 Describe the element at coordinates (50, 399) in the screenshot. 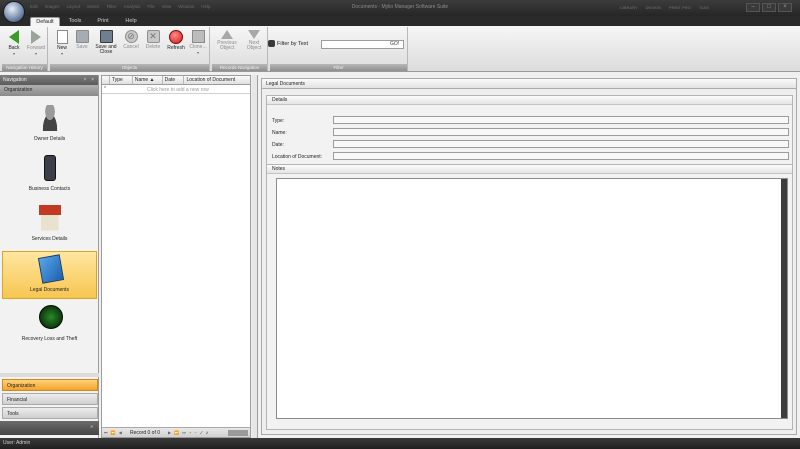

I see `nav-category-financial: Financial` at that location.